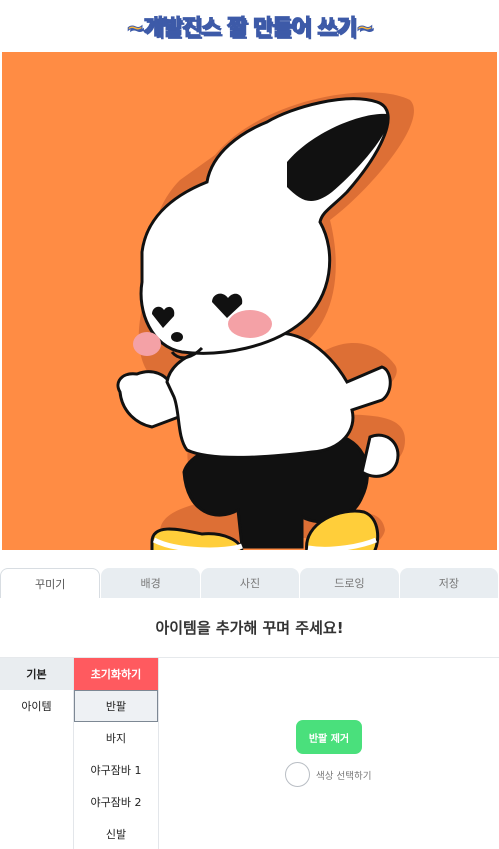 This screenshot has width=499, height=849. What do you see at coordinates (36, 674) in the screenshot?
I see `category-basic: 기본` at bounding box center [36, 674].